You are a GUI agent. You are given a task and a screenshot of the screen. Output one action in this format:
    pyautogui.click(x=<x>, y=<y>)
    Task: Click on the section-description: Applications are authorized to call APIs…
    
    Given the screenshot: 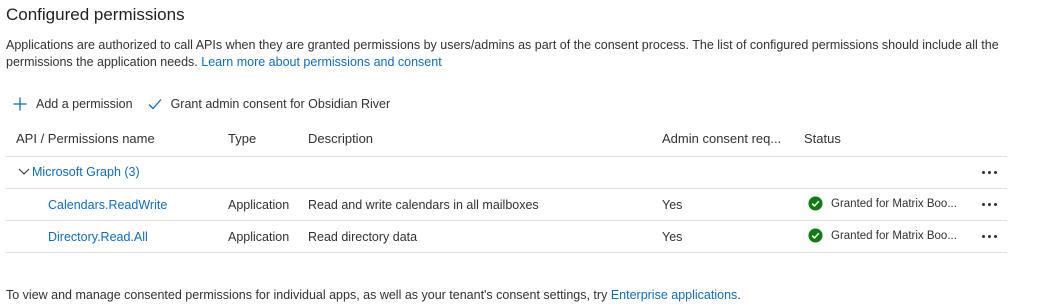 What is the action you would take?
    pyautogui.click(x=506, y=54)
    